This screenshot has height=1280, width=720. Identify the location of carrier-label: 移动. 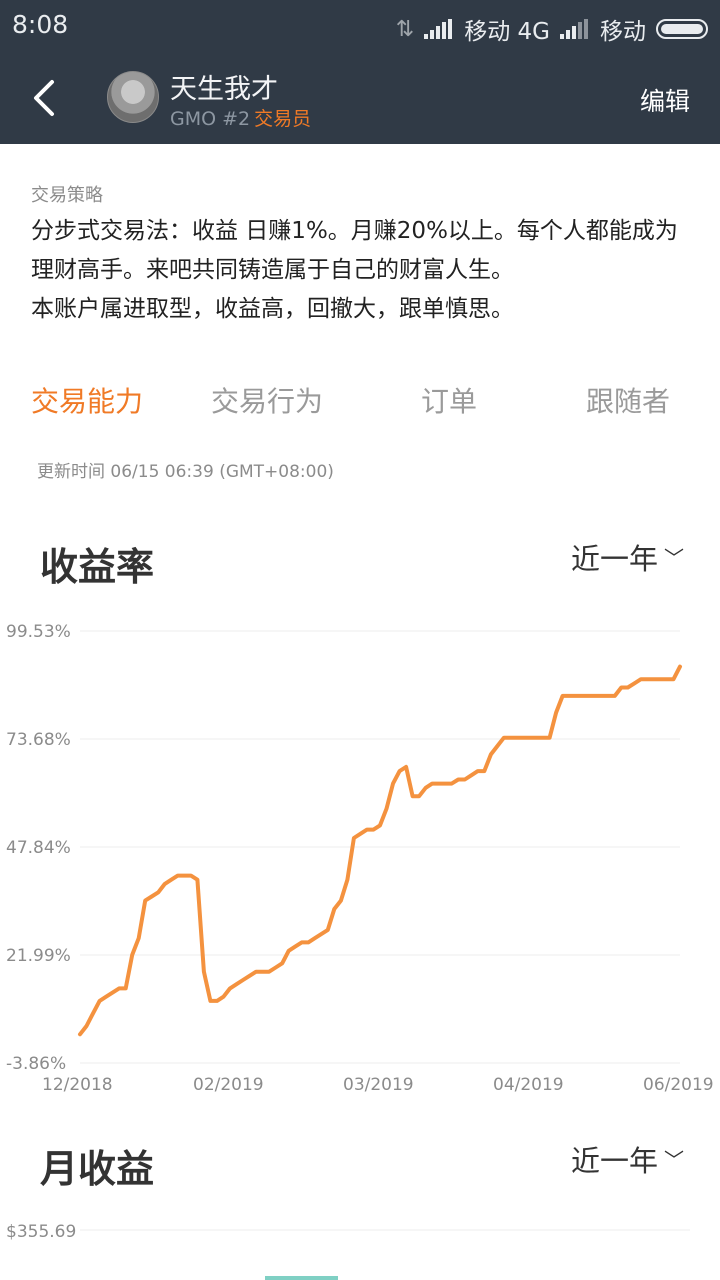
(623, 32).